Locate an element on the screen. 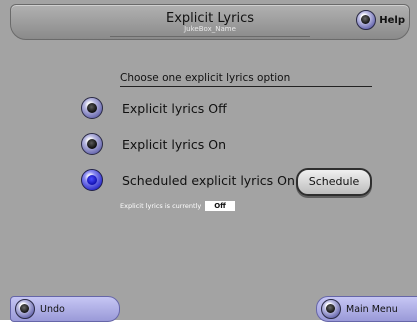  status-line: Explicit lyrics is currently Off is located at coordinates (177, 206).